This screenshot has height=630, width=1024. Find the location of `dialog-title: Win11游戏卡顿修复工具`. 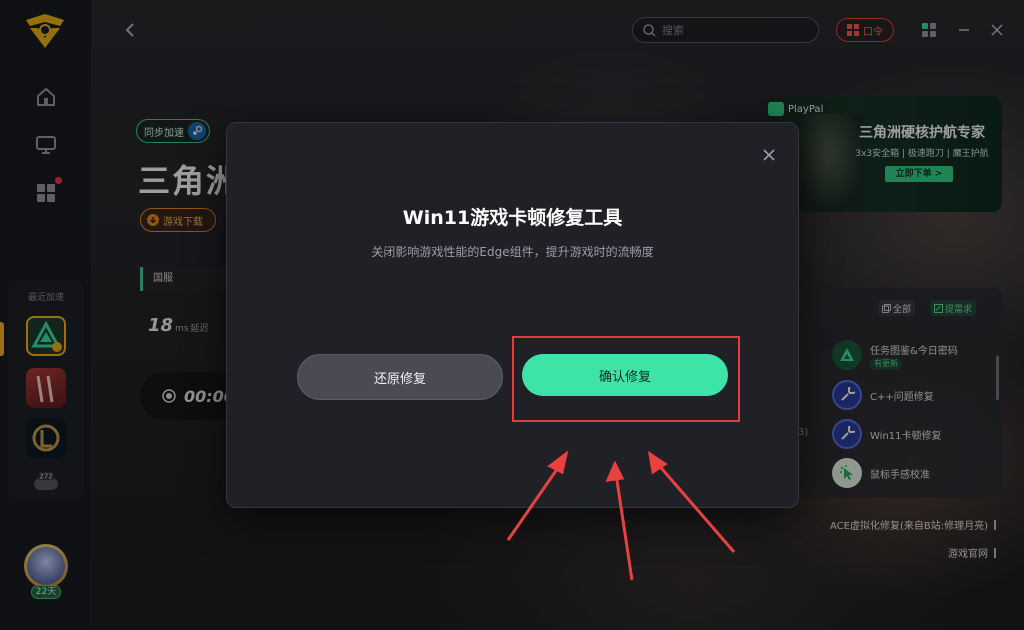

dialog-title: Win11游戏卡顿修复工具 is located at coordinates (512, 218).